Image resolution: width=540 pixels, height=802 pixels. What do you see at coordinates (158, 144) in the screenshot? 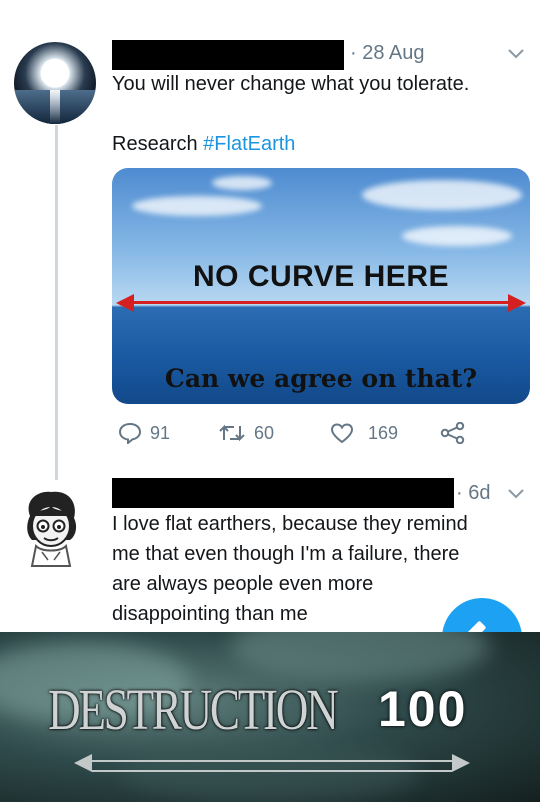
I see `caption-prefix: Research` at bounding box center [158, 144].